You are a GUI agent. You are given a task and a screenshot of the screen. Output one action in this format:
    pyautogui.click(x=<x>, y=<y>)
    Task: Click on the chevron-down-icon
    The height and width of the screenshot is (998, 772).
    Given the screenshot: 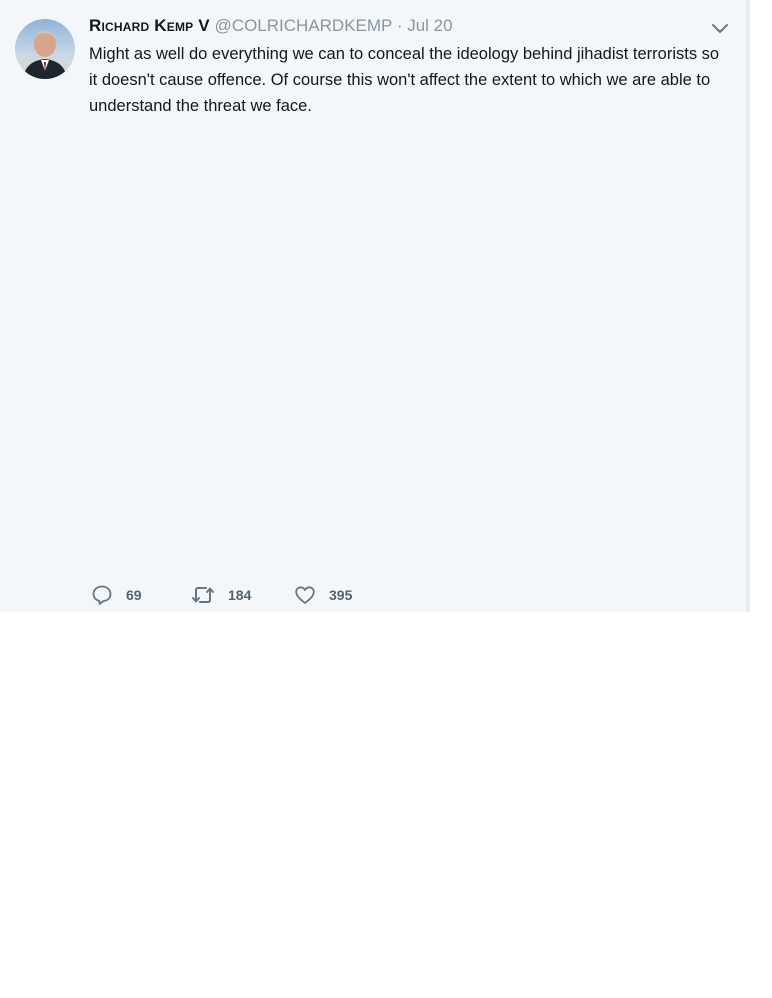 What is the action you would take?
    pyautogui.click(x=720, y=29)
    